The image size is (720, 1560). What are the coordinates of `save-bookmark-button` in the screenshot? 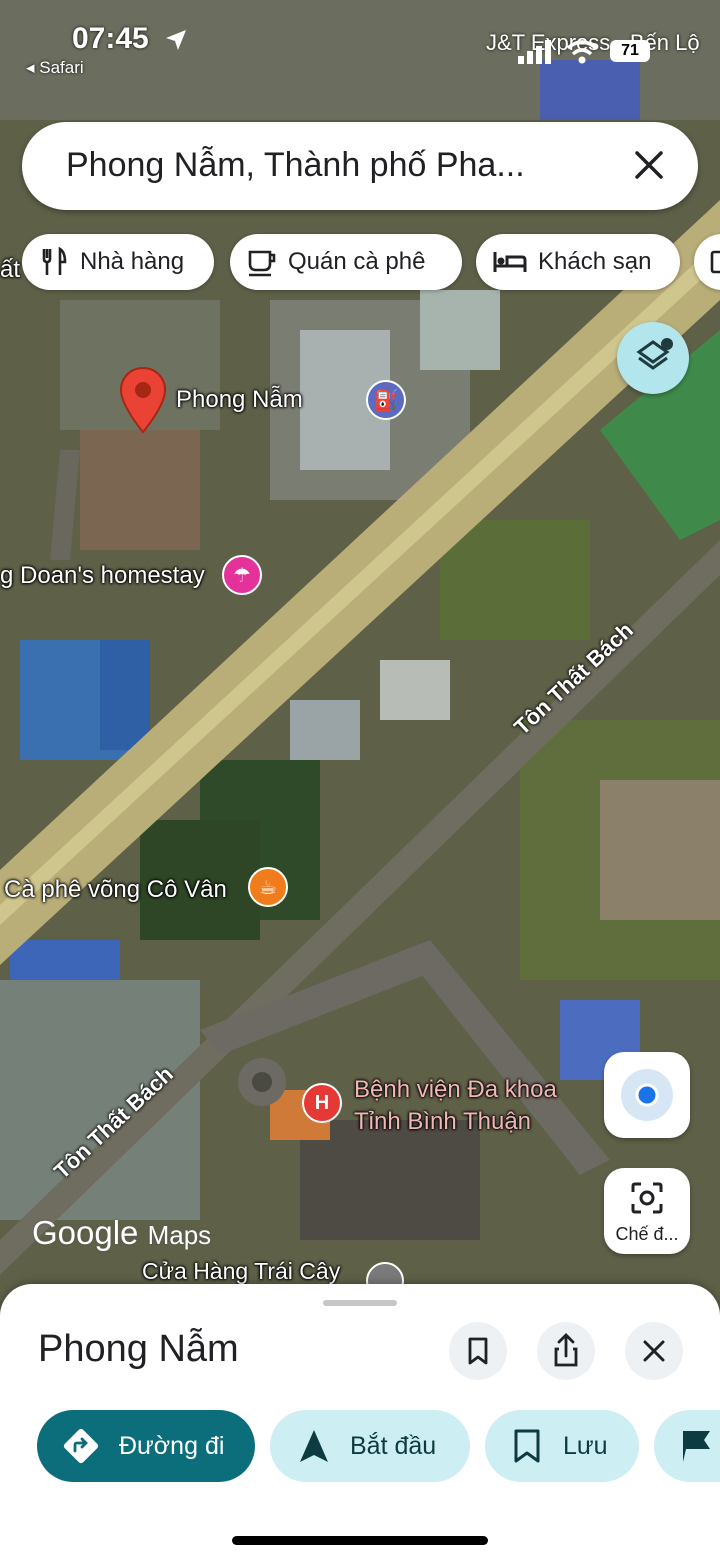 It's located at (478, 1351).